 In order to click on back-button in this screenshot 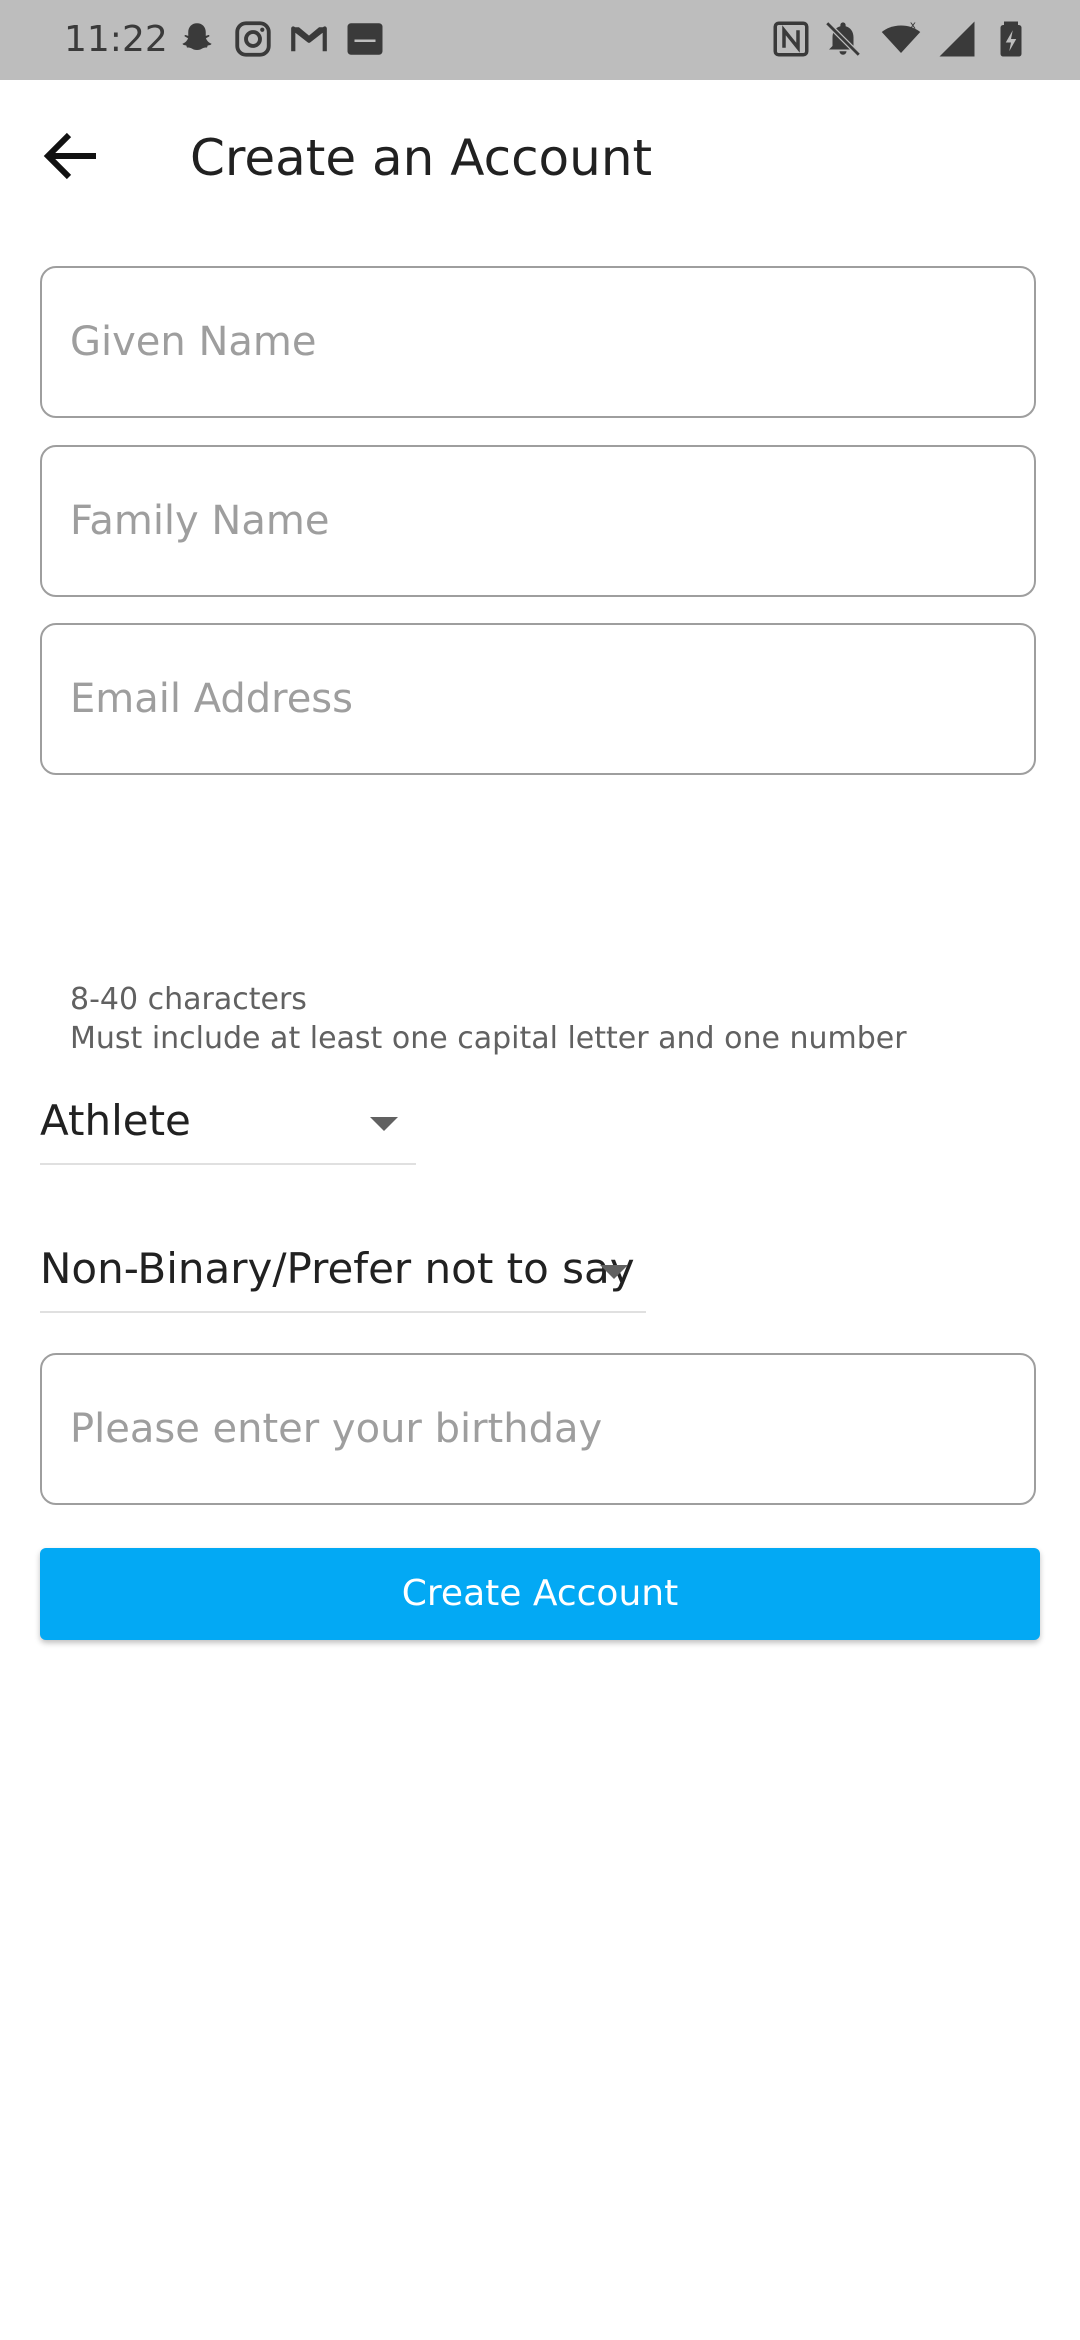, I will do `click(72, 156)`.